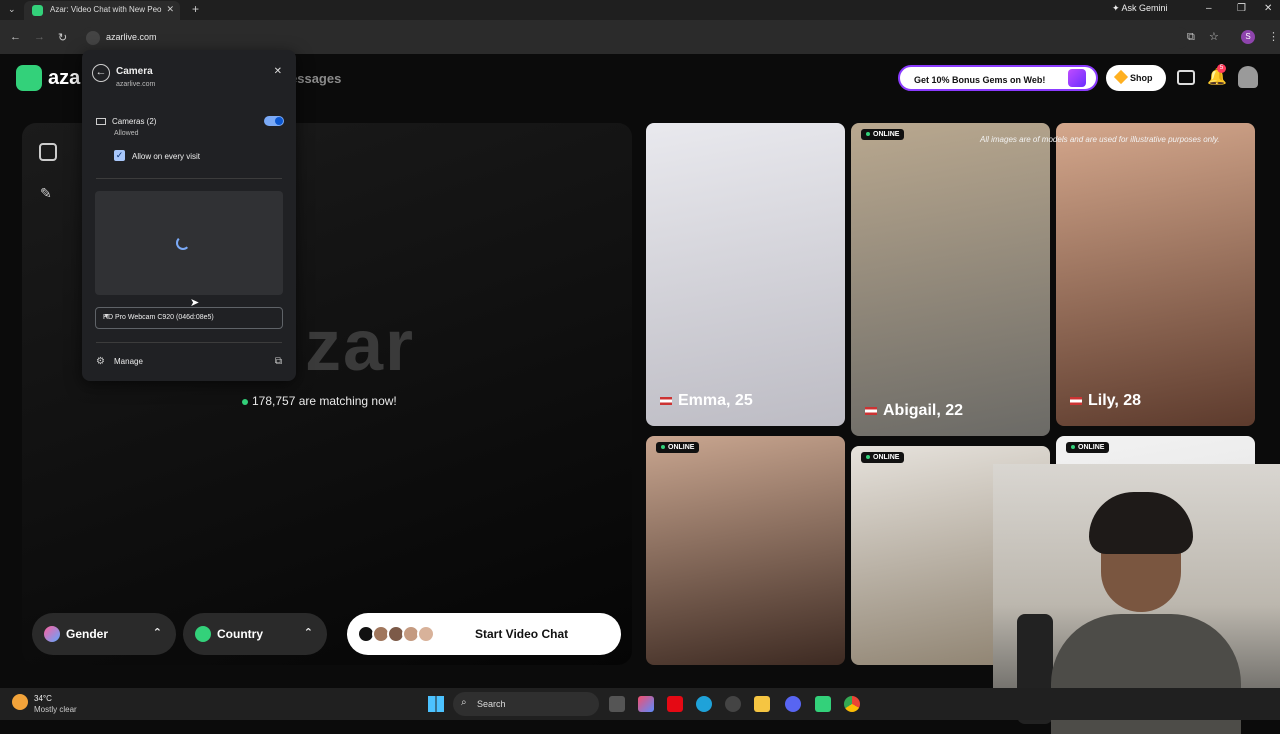  What do you see at coordinates (126, 133) in the screenshot?
I see `permission-status: Allowed` at bounding box center [126, 133].